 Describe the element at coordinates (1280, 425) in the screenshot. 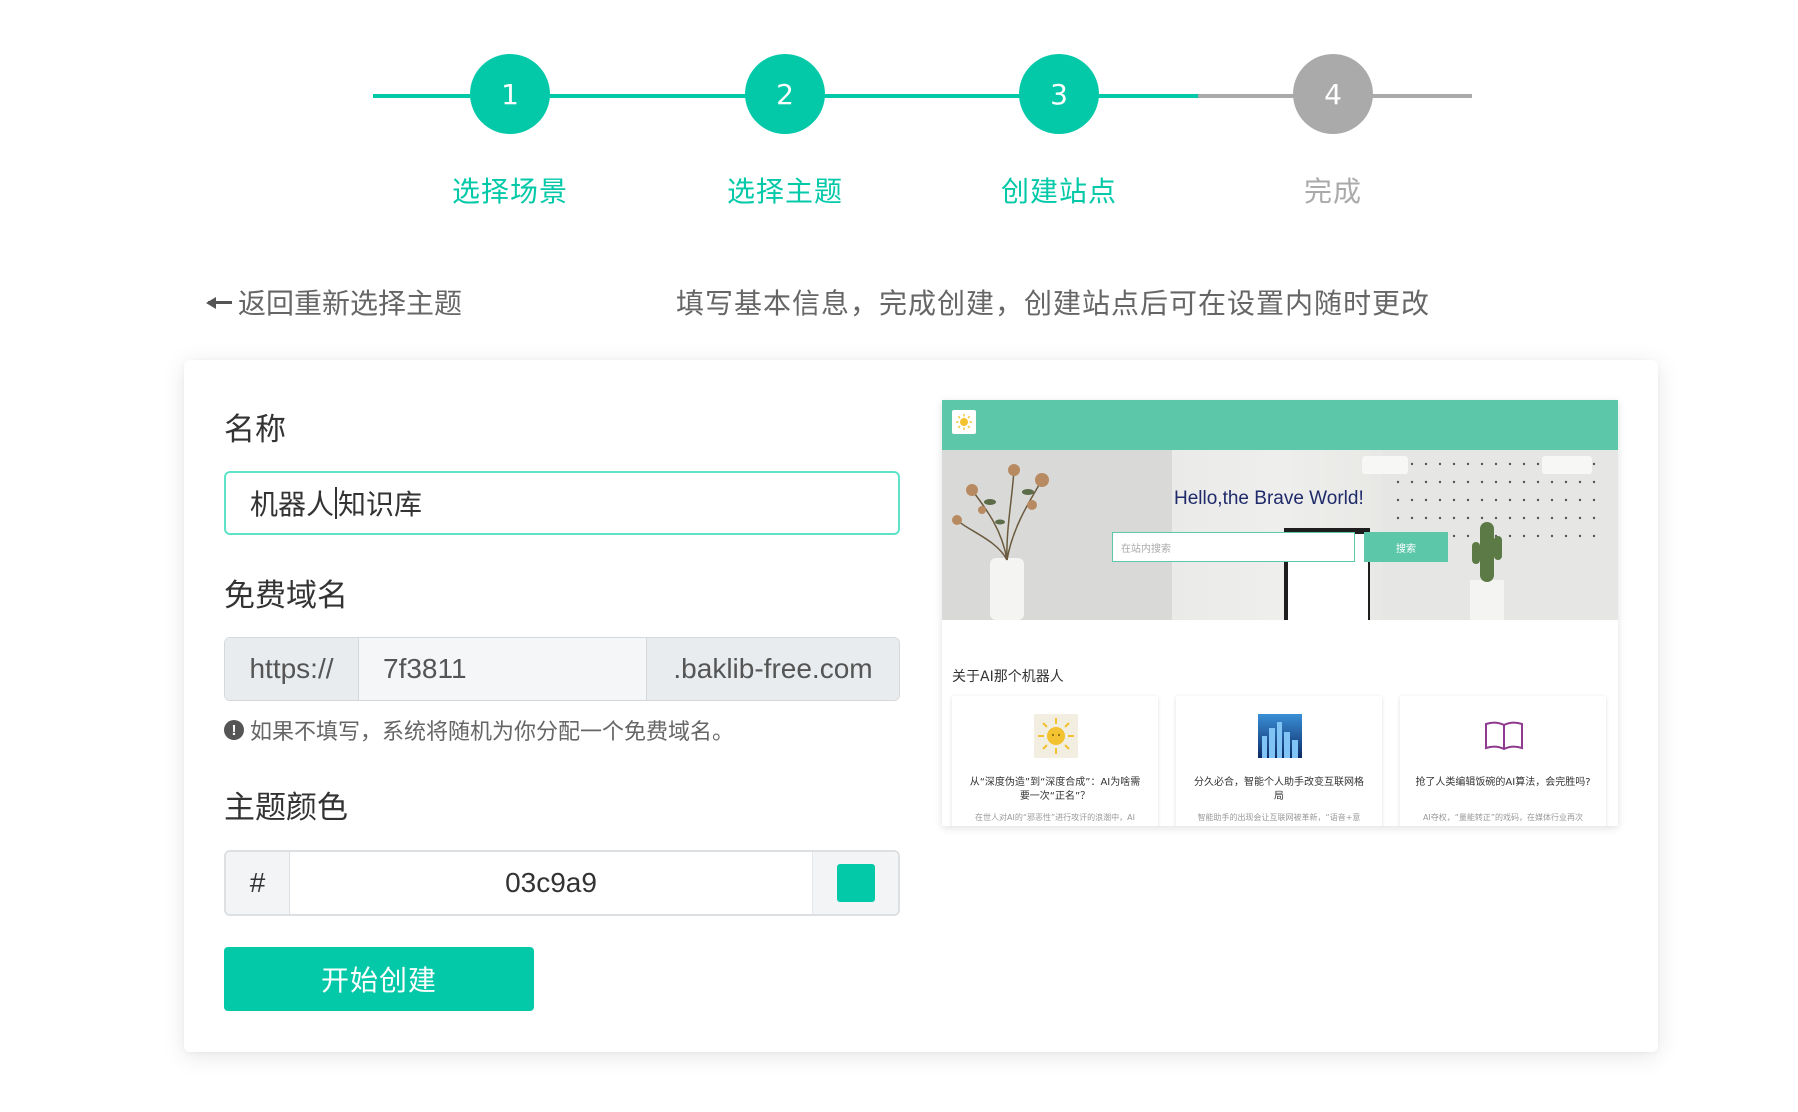

I see `preview-navbar` at that location.